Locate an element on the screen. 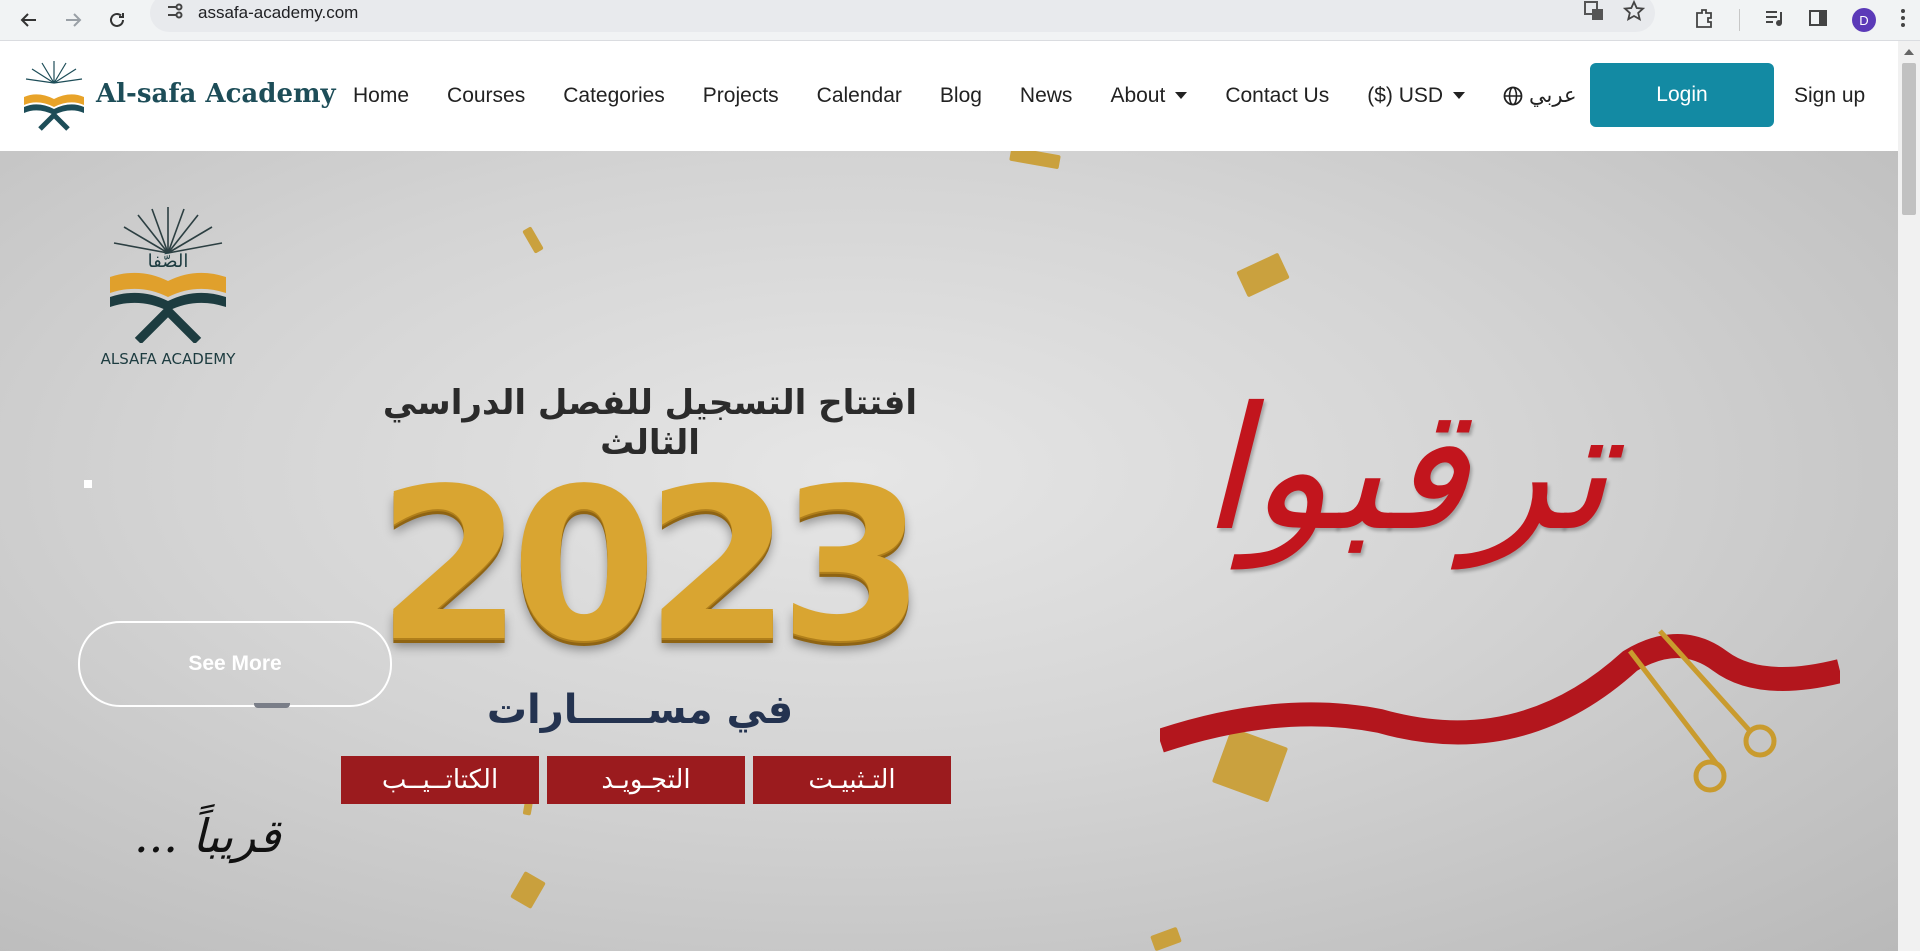 Image resolution: width=1920 pixels, height=951 pixels. address-bar: assafa-academy.com is located at coordinates (902, 16).